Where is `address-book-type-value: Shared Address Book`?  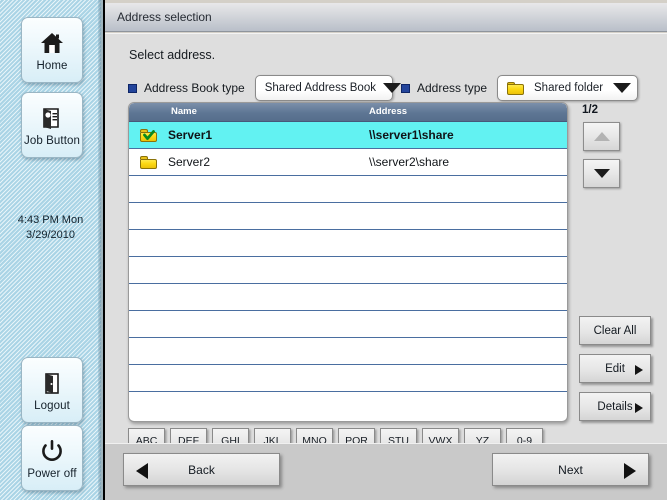
address-book-type-value: Shared Address Book is located at coordinates (320, 88).